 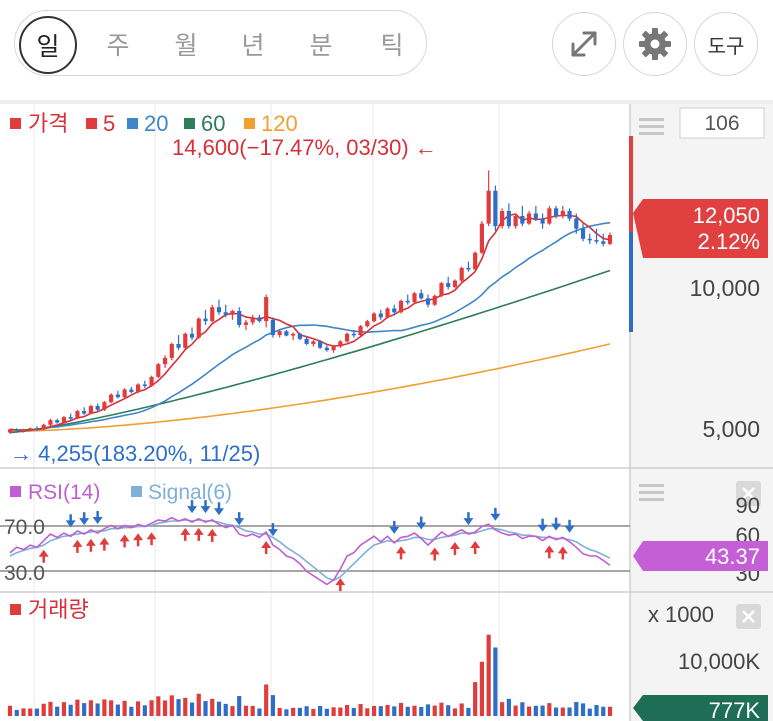 What do you see at coordinates (392, 44) in the screenshot?
I see `tab-period-tick: 틱` at bounding box center [392, 44].